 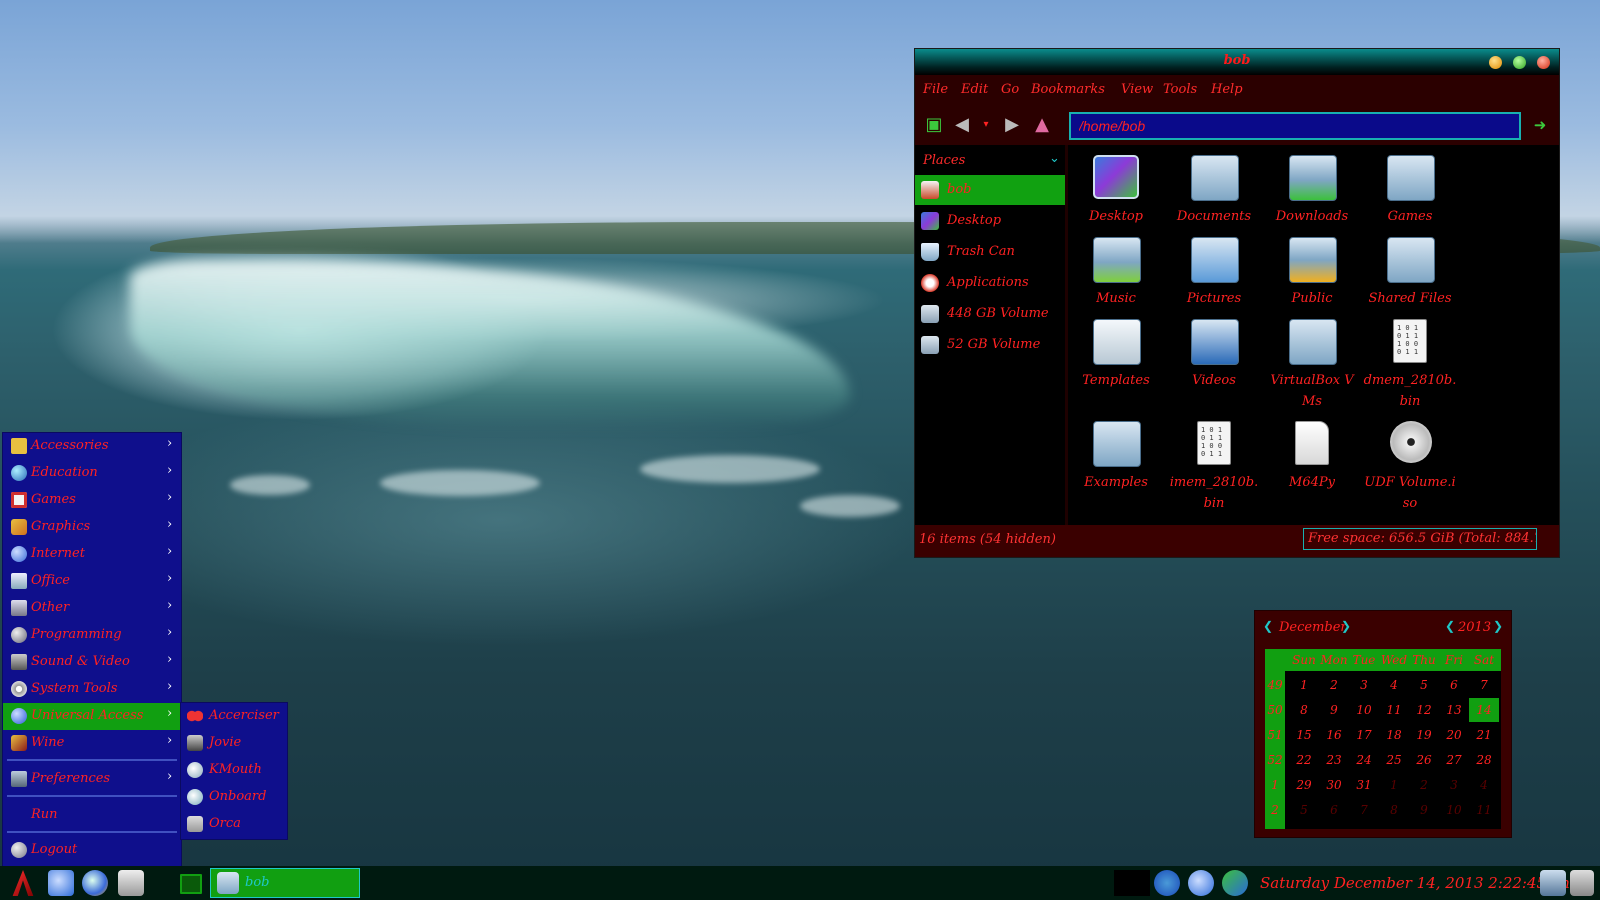 What do you see at coordinates (92, 527) in the screenshot?
I see `menu-item-graphics: Graphics ›` at bounding box center [92, 527].